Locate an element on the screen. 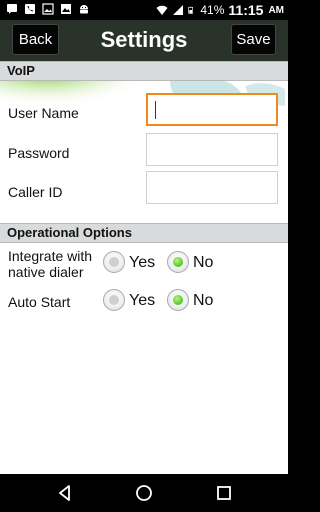 This screenshot has height=512, width=320. title-bar: Back Settings Save is located at coordinates (144, 40).